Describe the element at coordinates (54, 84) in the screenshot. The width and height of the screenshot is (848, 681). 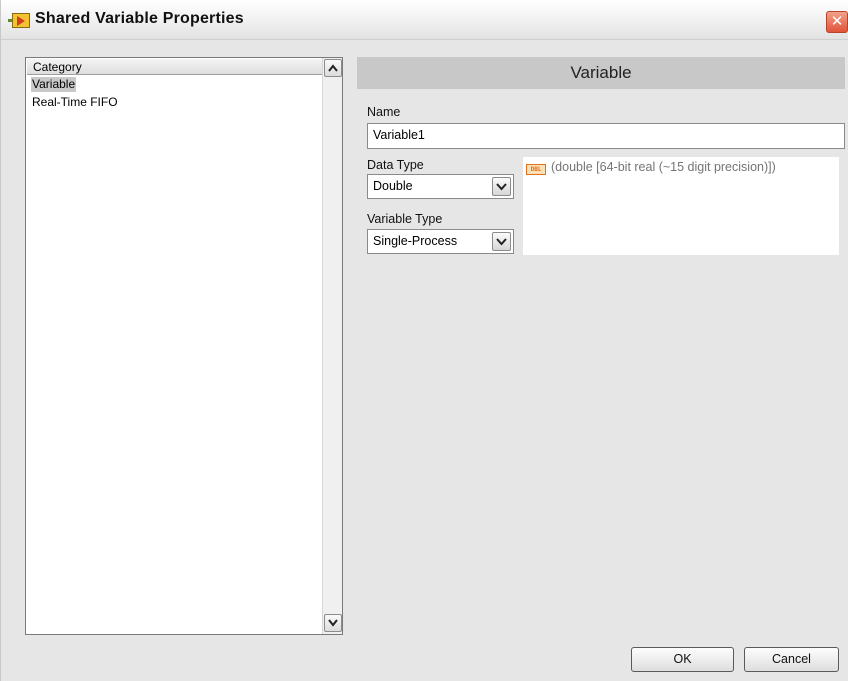
I see `category-item-variable: Variable` at that location.